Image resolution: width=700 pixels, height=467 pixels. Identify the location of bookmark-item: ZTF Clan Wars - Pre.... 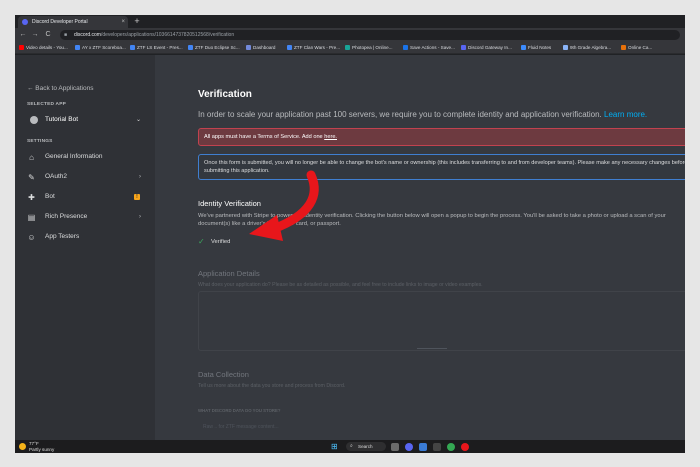
(313, 48).